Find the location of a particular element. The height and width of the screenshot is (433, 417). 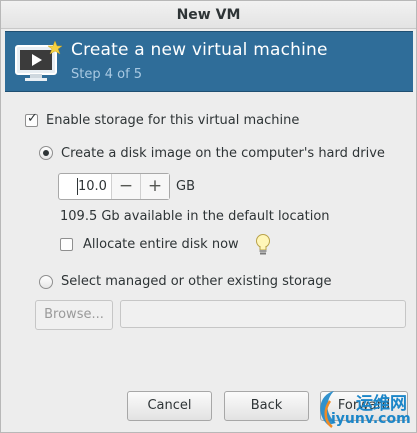

decrement-button: − is located at coordinates (125, 186).